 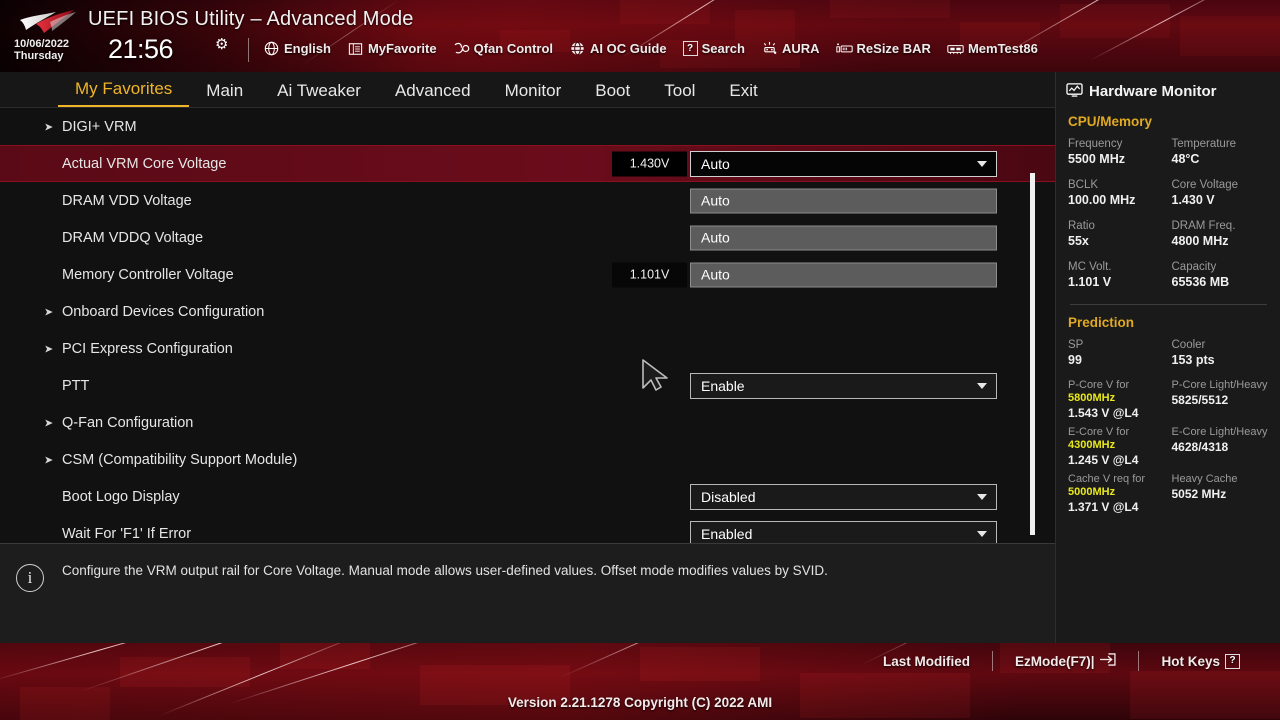 What do you see at coordinates (723, 48) in the screenshot?
I see `toolbar-label: Search` at bounding box center [723, 48].